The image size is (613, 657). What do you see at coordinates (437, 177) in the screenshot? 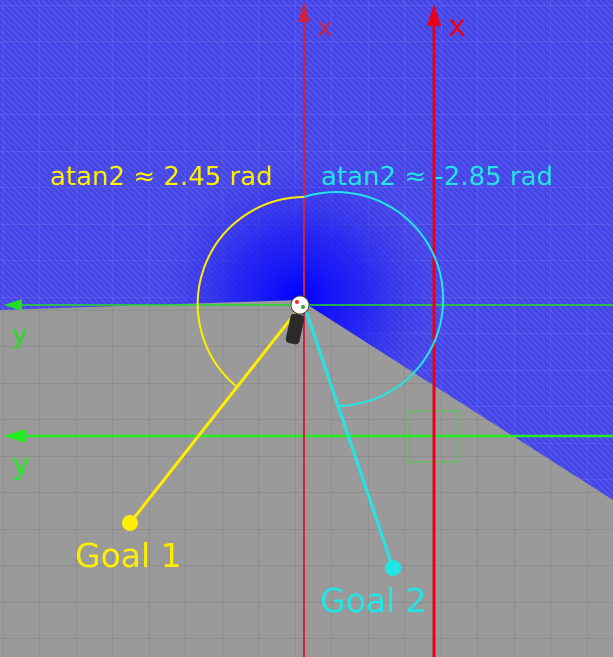
I see `goal2-angle-label: atan2 ≈ -2.85 rad` at bounding box center [437, 177].